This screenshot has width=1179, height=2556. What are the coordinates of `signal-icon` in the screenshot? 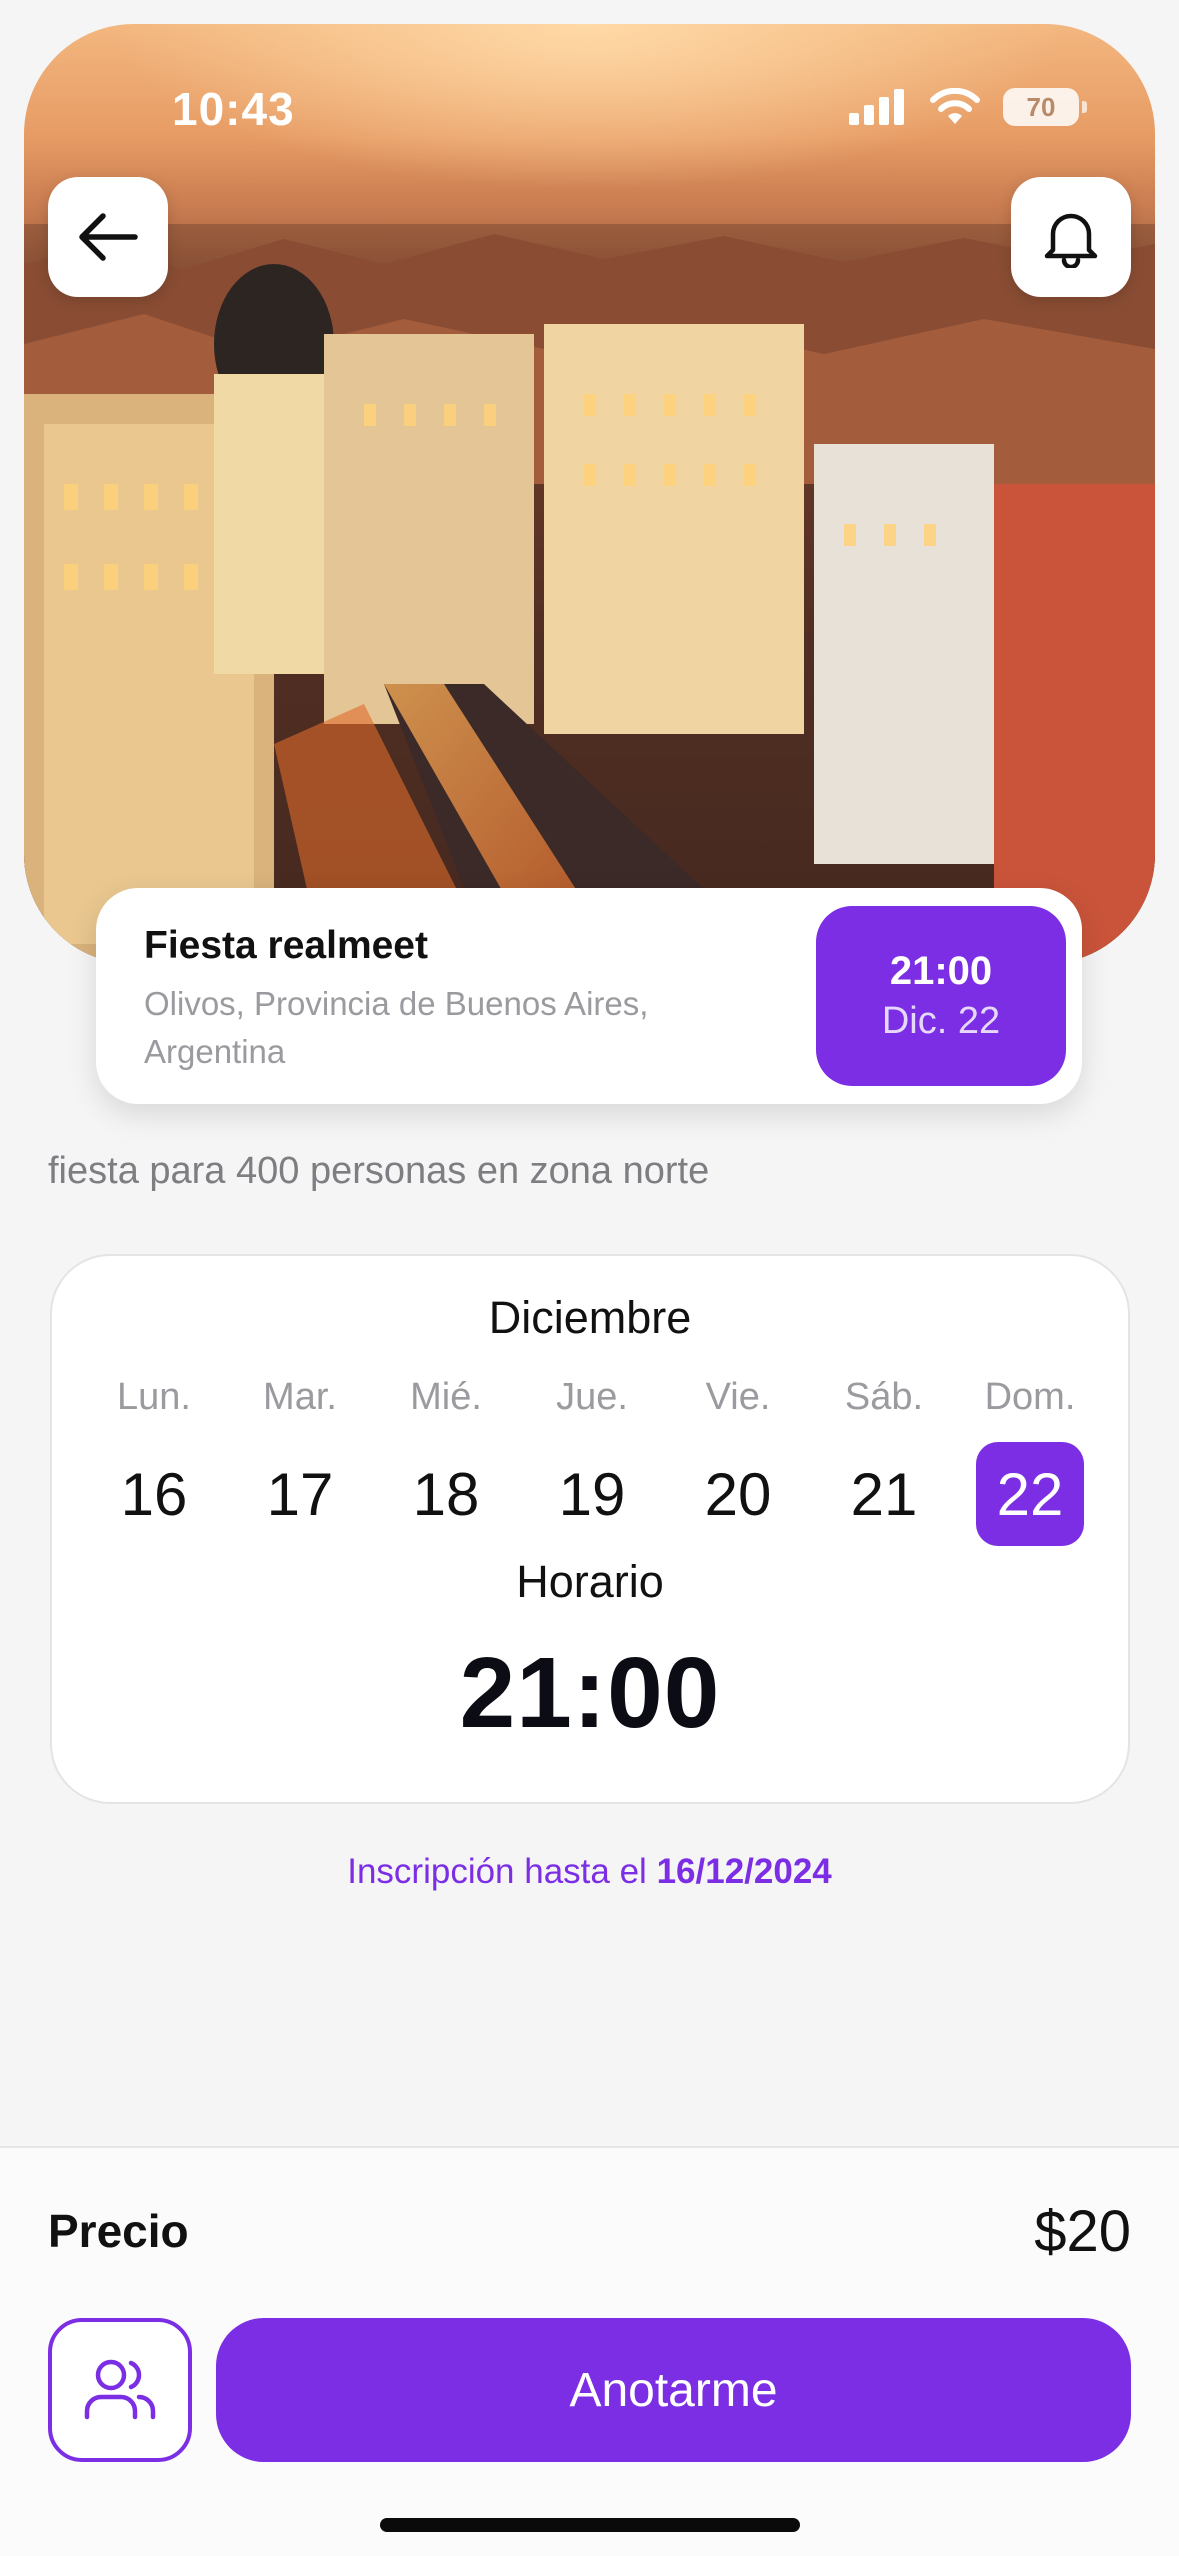 It's located at (876, 107).